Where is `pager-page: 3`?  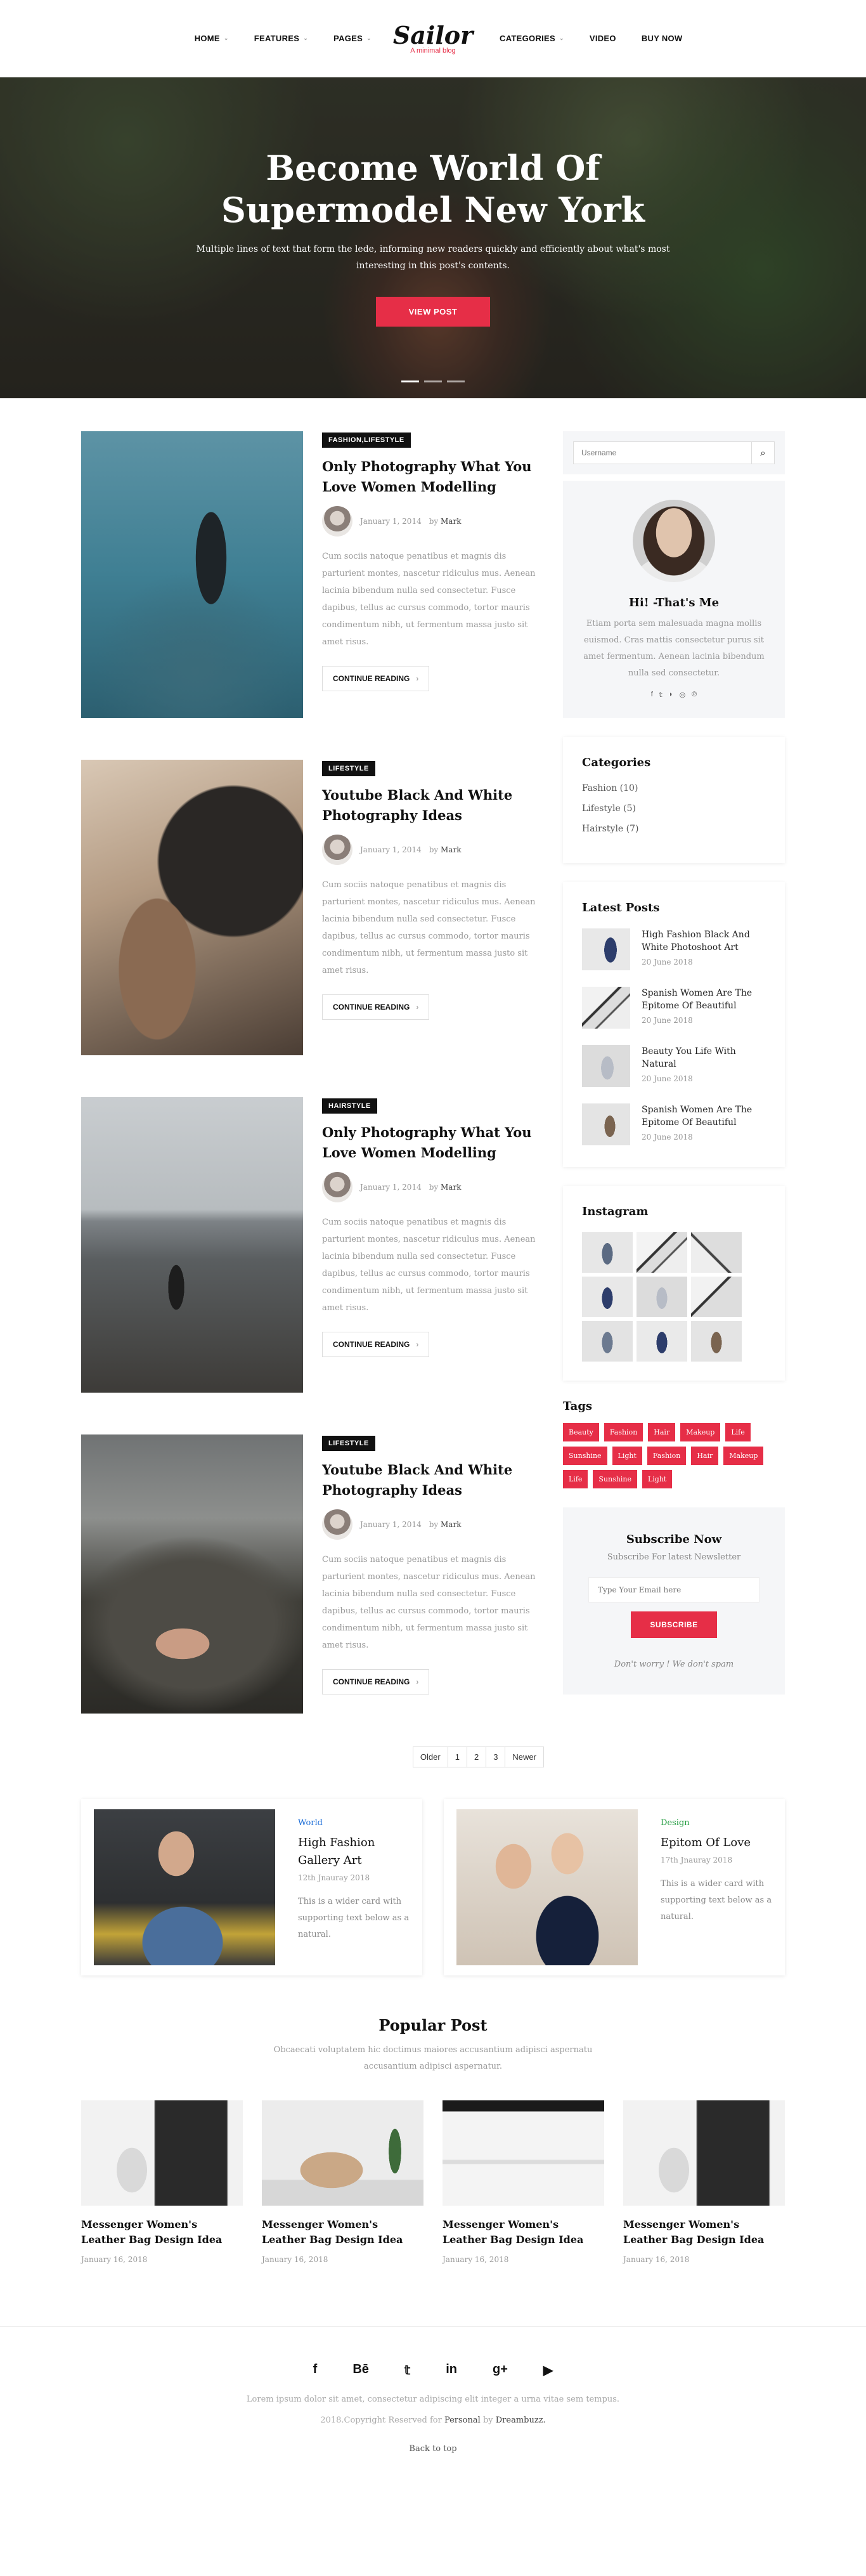 pager-page: 3 is located at coordinates (496, 1757).